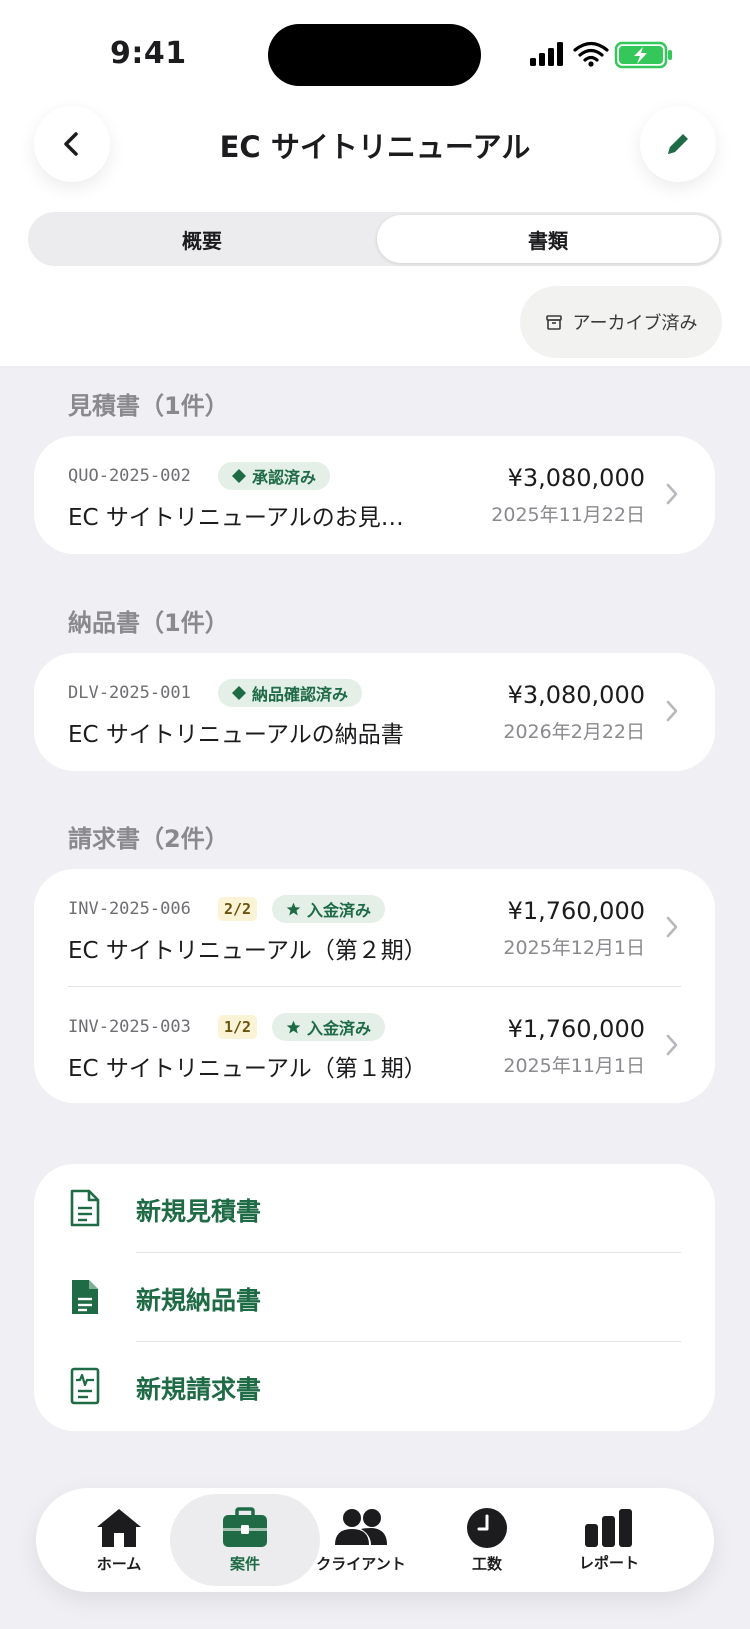 The width and height of the screenshot is (750, 1629). What do you see at coordinates (608, 1527) in the screenshot?
I see `bar-chart-icon` at bounding box center [608, 1527].